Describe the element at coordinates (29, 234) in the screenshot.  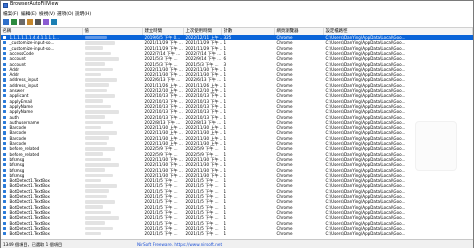
I see `cell-name: BotDetect1.TextBox` at that location.